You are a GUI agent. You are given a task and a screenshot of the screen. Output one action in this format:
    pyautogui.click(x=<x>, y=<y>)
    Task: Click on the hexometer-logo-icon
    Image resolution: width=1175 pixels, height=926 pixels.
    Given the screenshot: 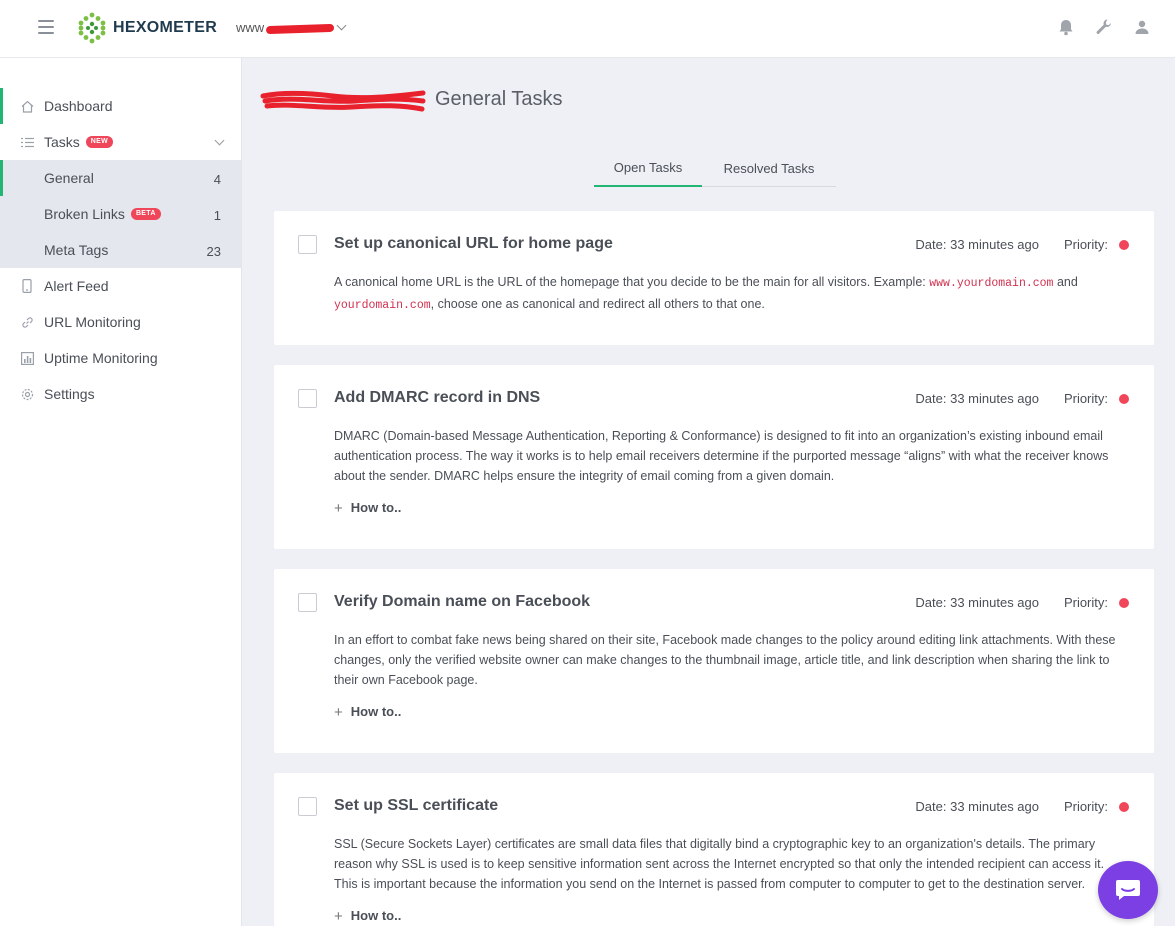 What is the action you would take?
    pyautogui.click(x=92, y=28)
    